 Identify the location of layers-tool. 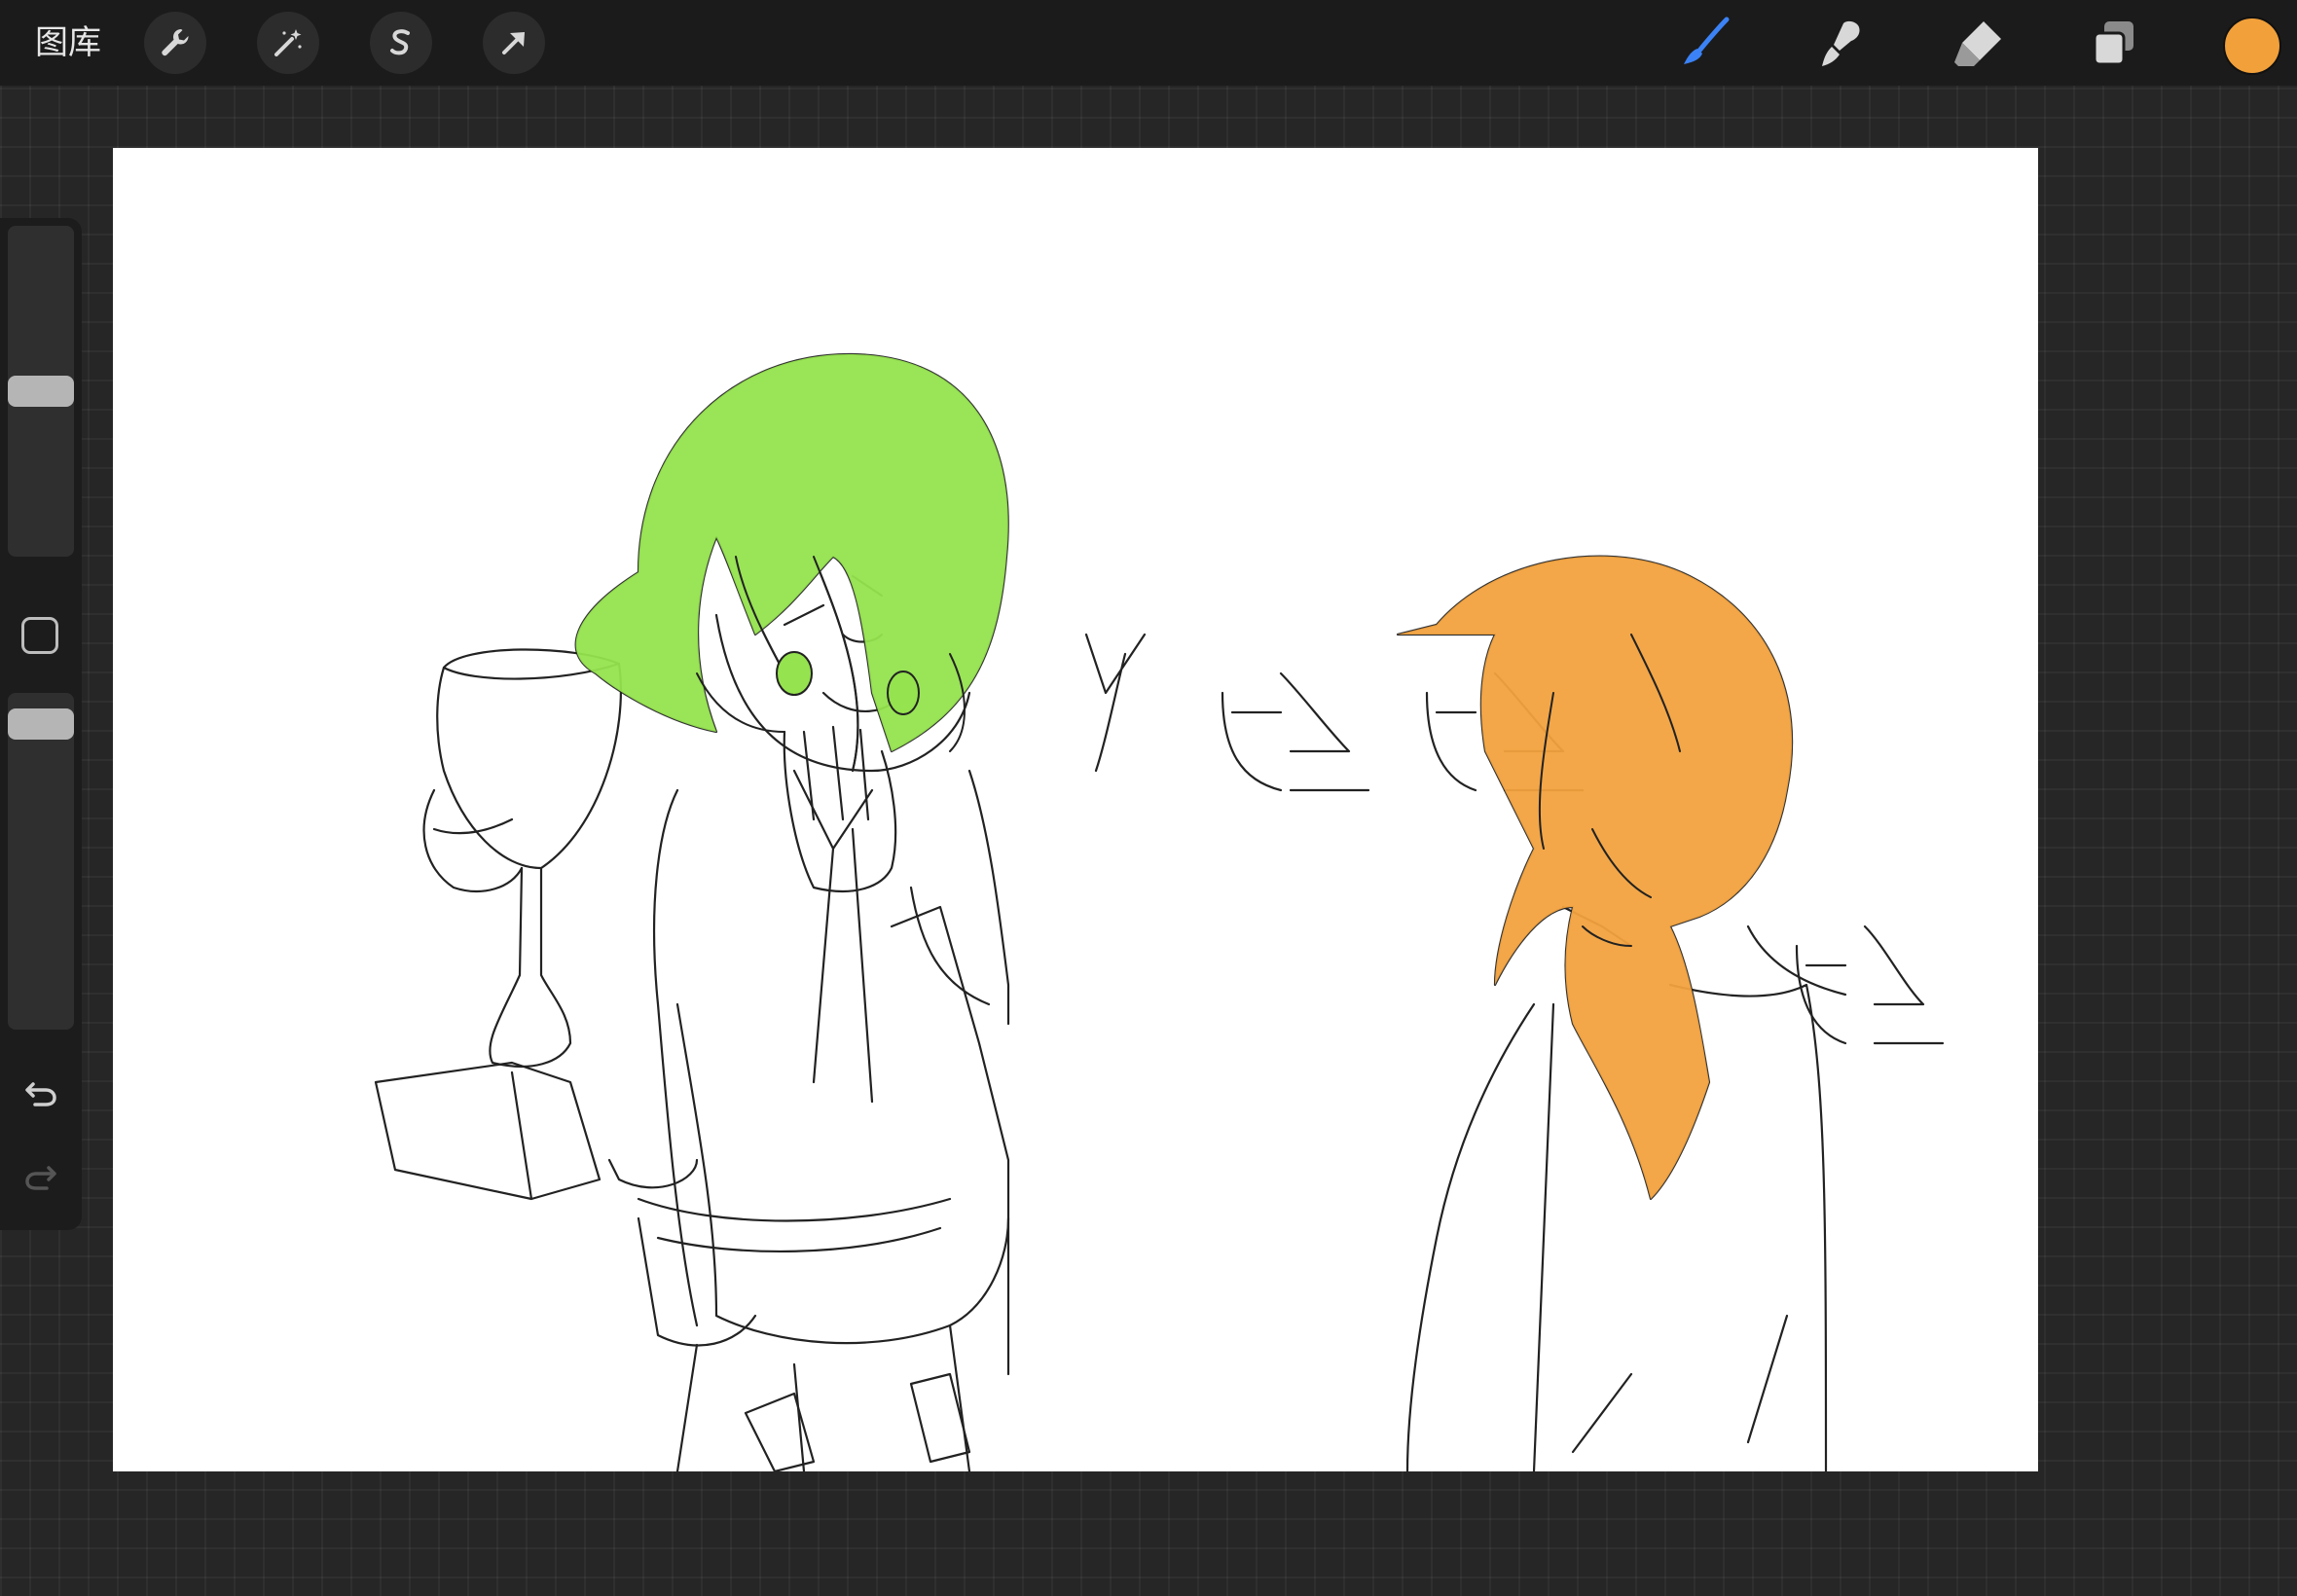
(2114, 43).